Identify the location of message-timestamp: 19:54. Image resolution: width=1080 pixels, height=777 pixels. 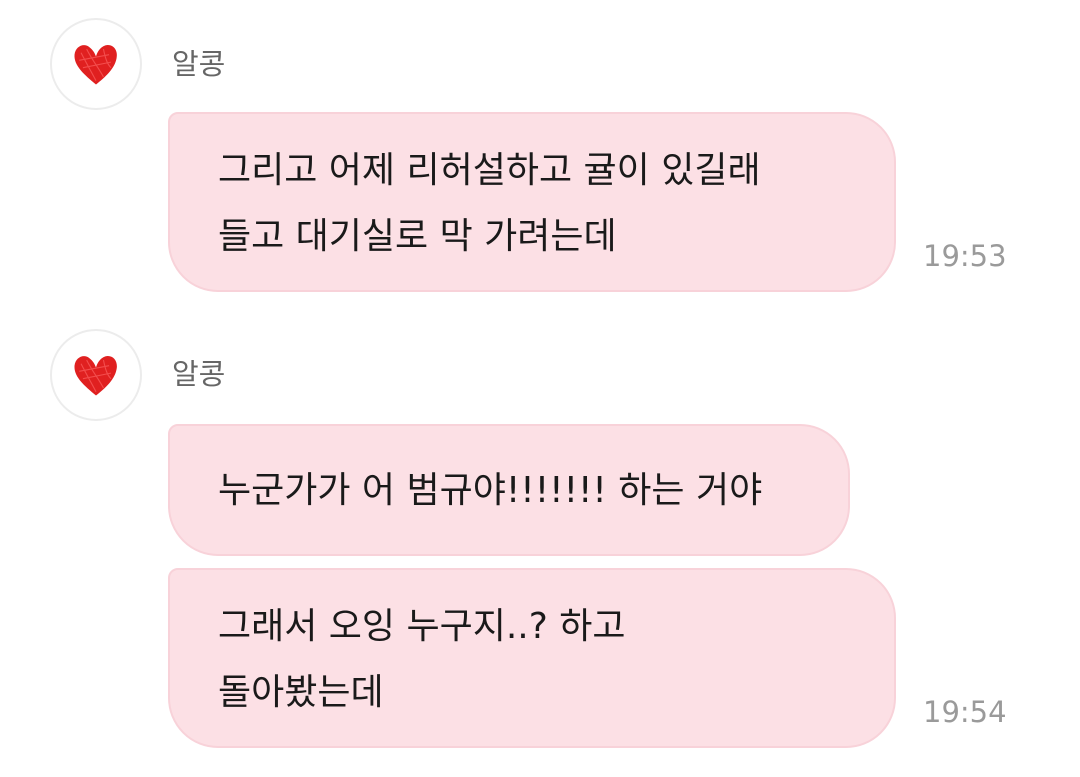
(965, 712).